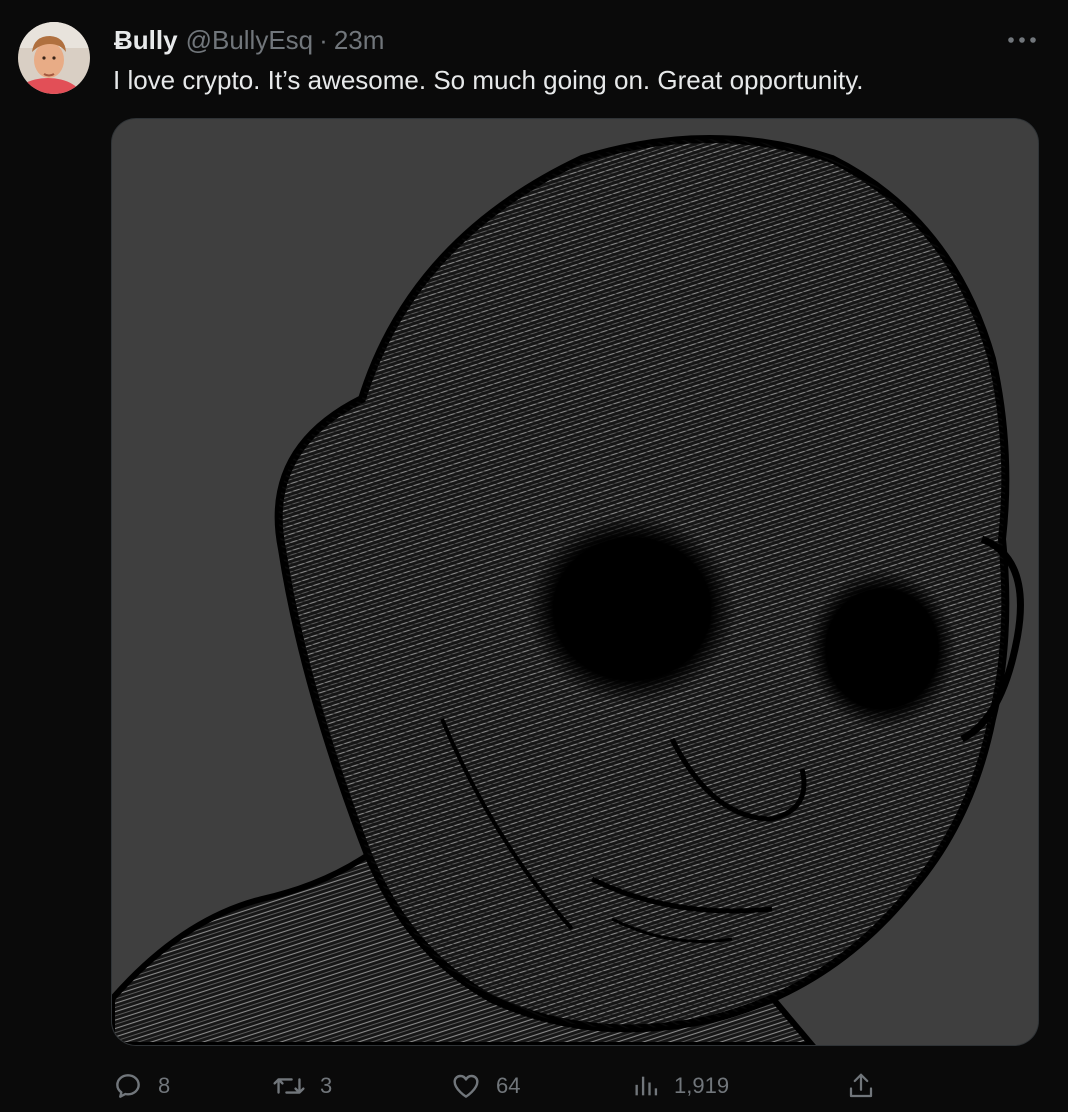  I want to click on retweet-count: 3, so click(326, 1085).